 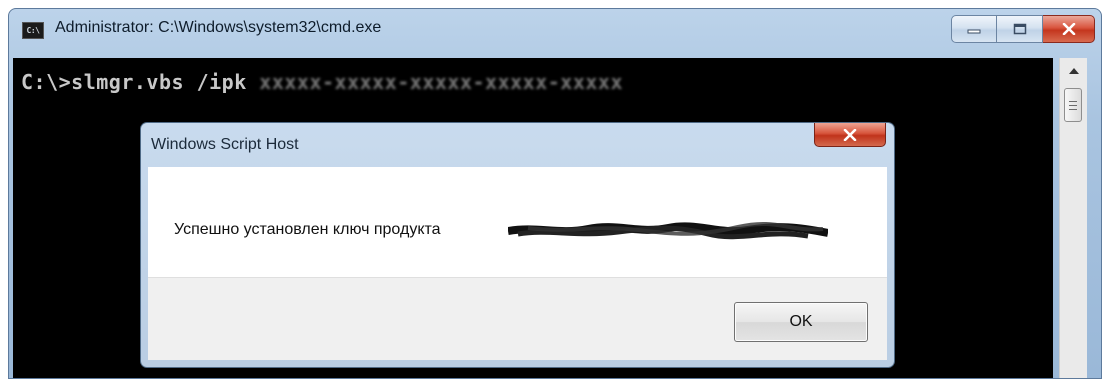 What do you see at coordinates (225, 144) in the screenshot?
I see `dialog-title: Windows Script Host` at bounding box center [225, 144].